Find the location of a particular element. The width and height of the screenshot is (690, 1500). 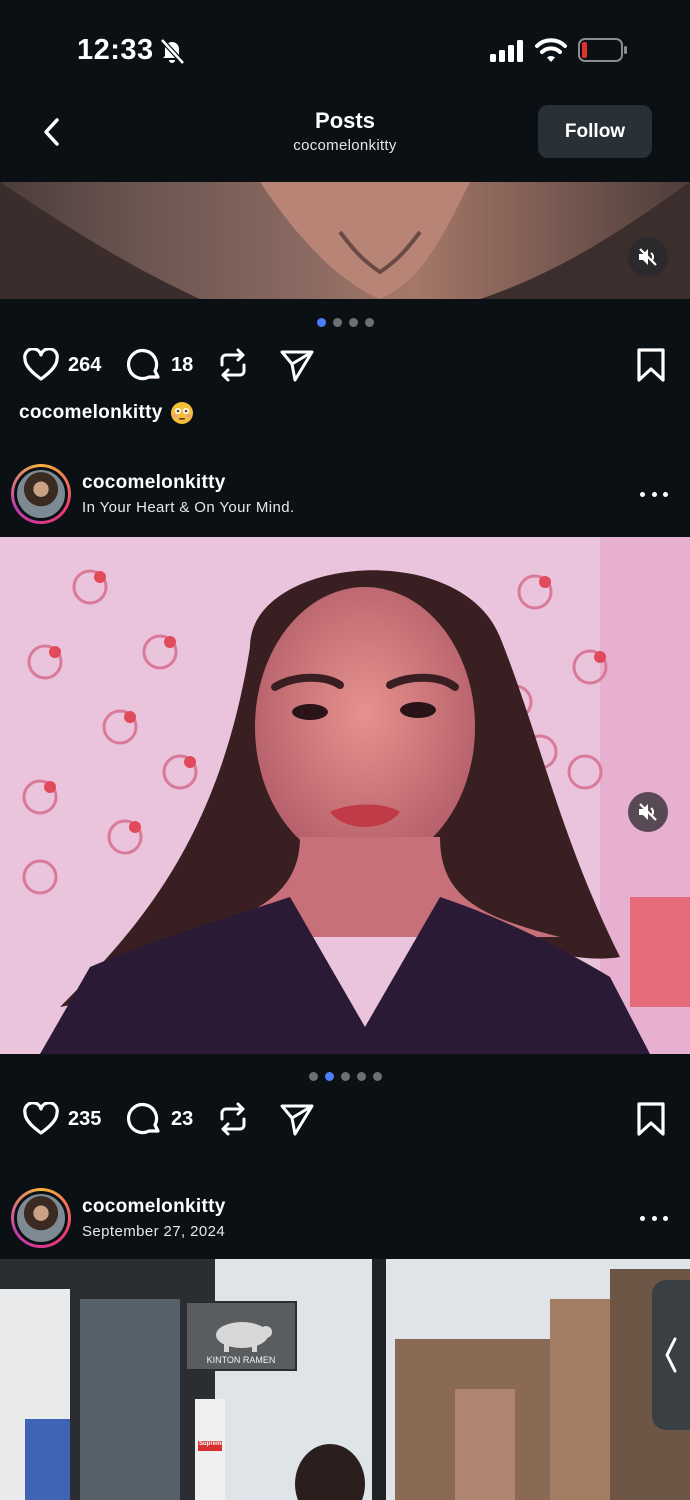

store-sign-text: Supreme is located at coordinates (212, 1444).